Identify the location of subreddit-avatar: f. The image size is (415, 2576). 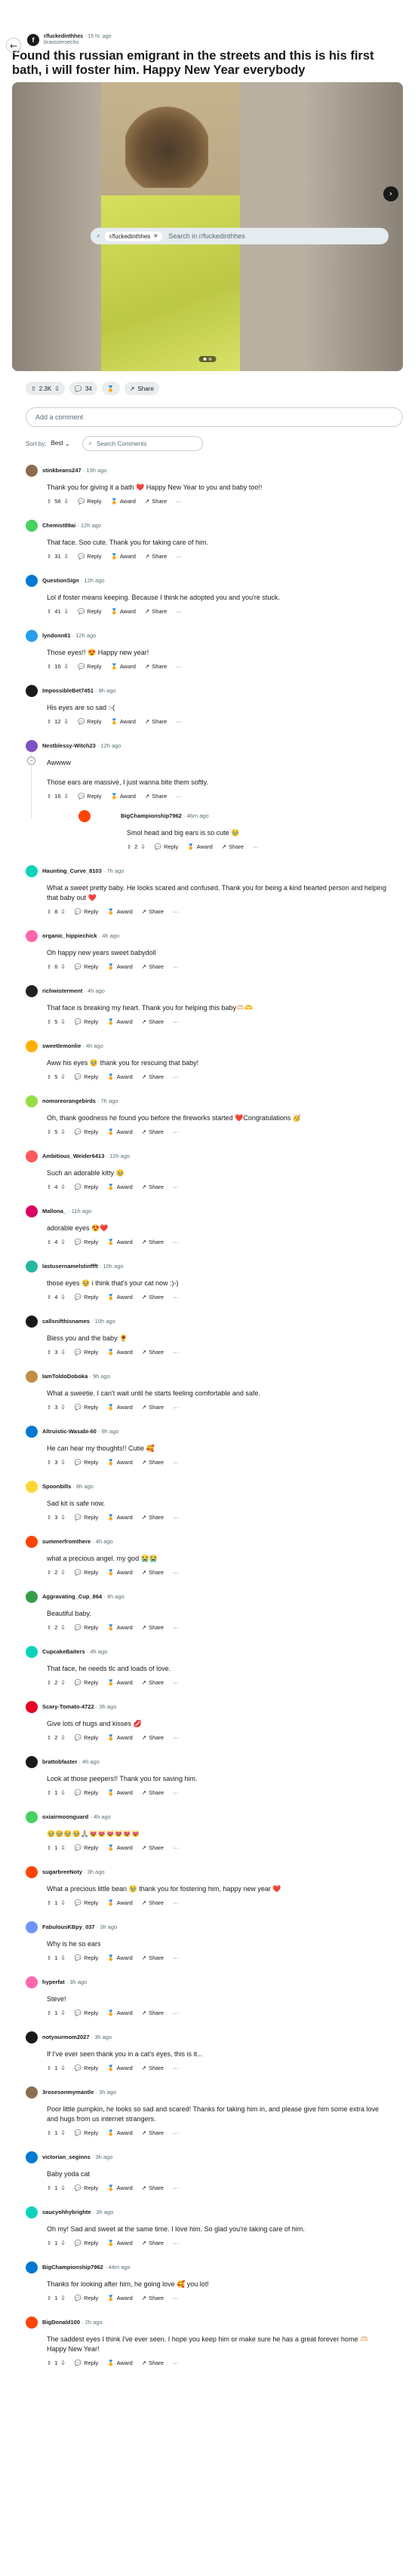
(33, 40).